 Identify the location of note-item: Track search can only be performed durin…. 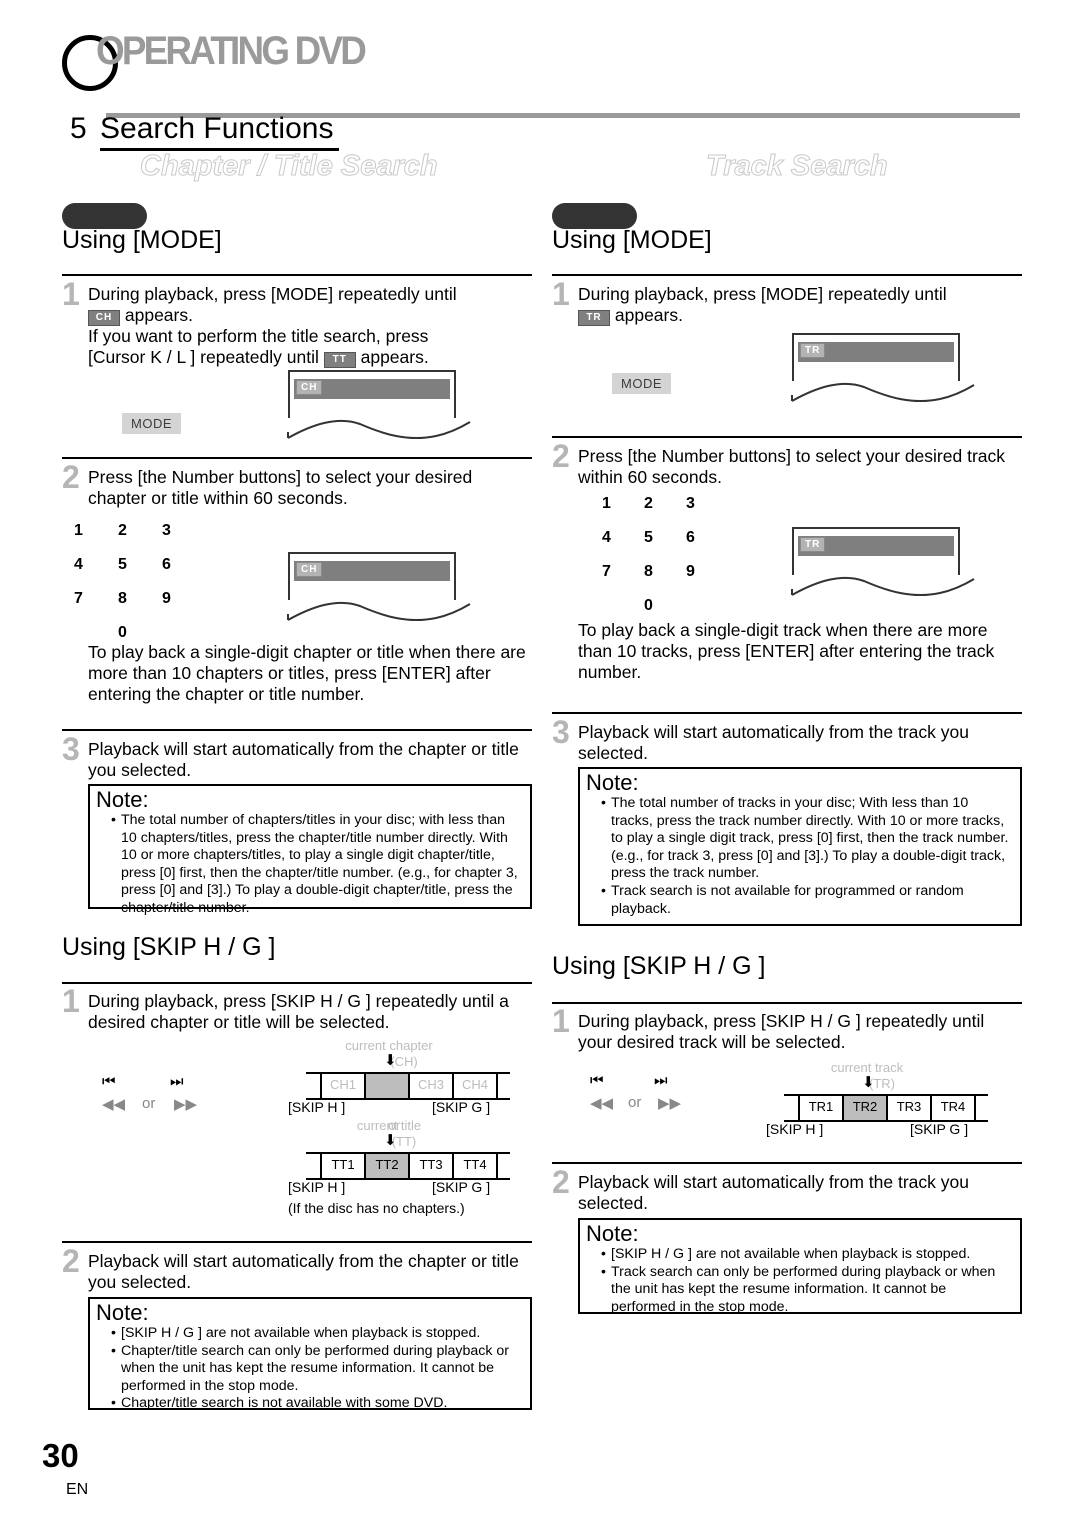
(806, 1290).